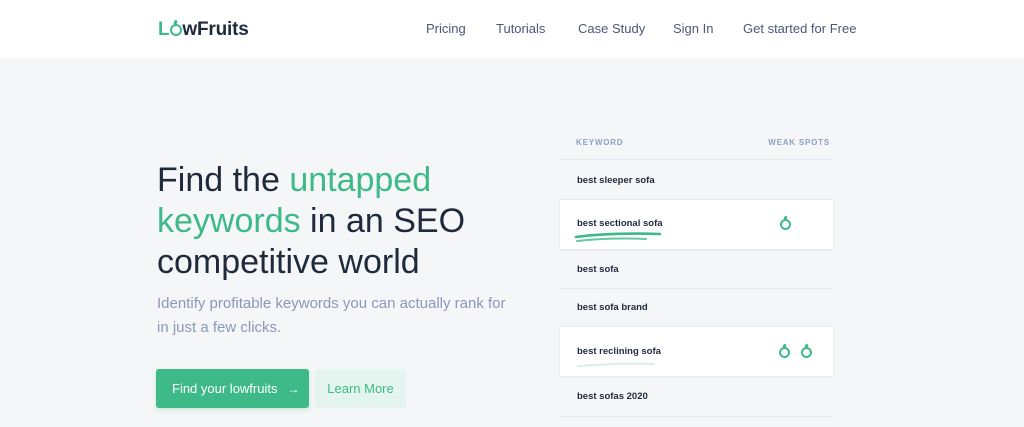 This screenshot has height=427, width=1024. What do you see at coordinates (446, 28) in the screenshot?
I see `nav-pricing: Pricing` at bounding box center [446, 28].